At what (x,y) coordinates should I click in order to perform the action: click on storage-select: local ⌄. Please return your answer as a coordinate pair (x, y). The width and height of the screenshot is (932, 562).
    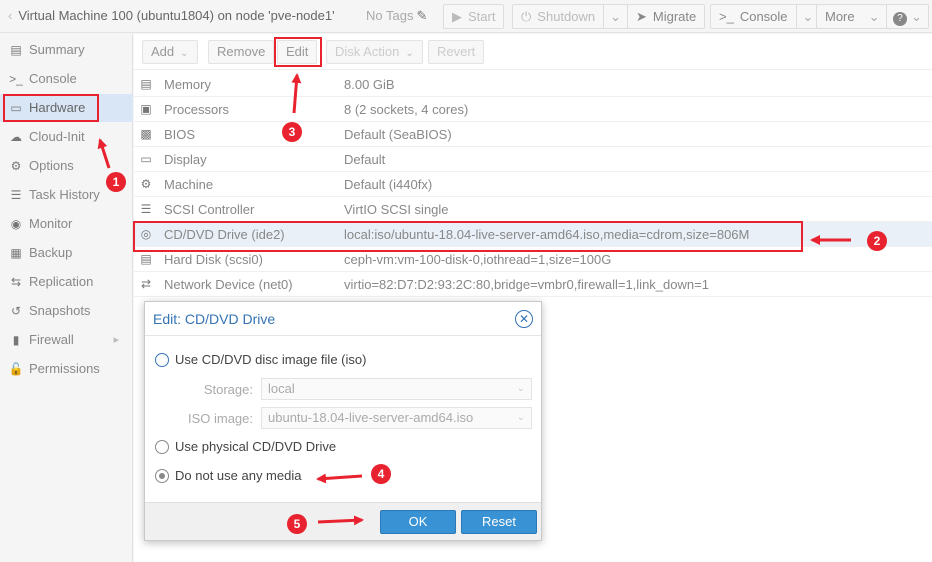
    Looking at the image, I should click on (396, 389).